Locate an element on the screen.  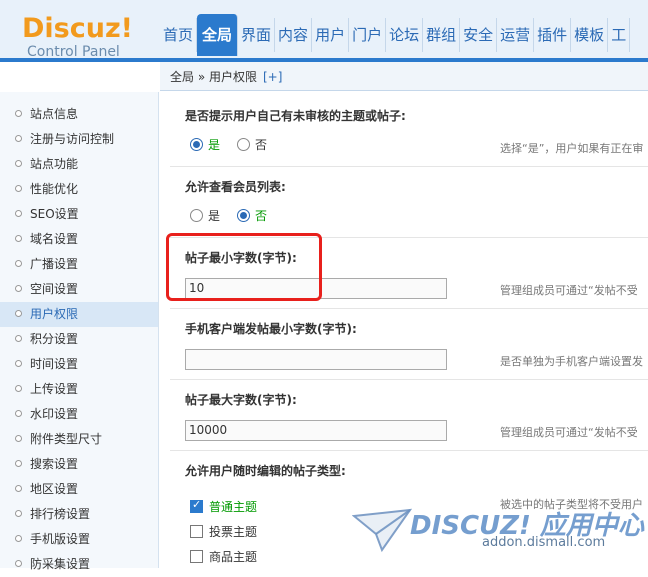
sidebar-item-label: 附件类型尺寸 is located at coordinates (66, 439).